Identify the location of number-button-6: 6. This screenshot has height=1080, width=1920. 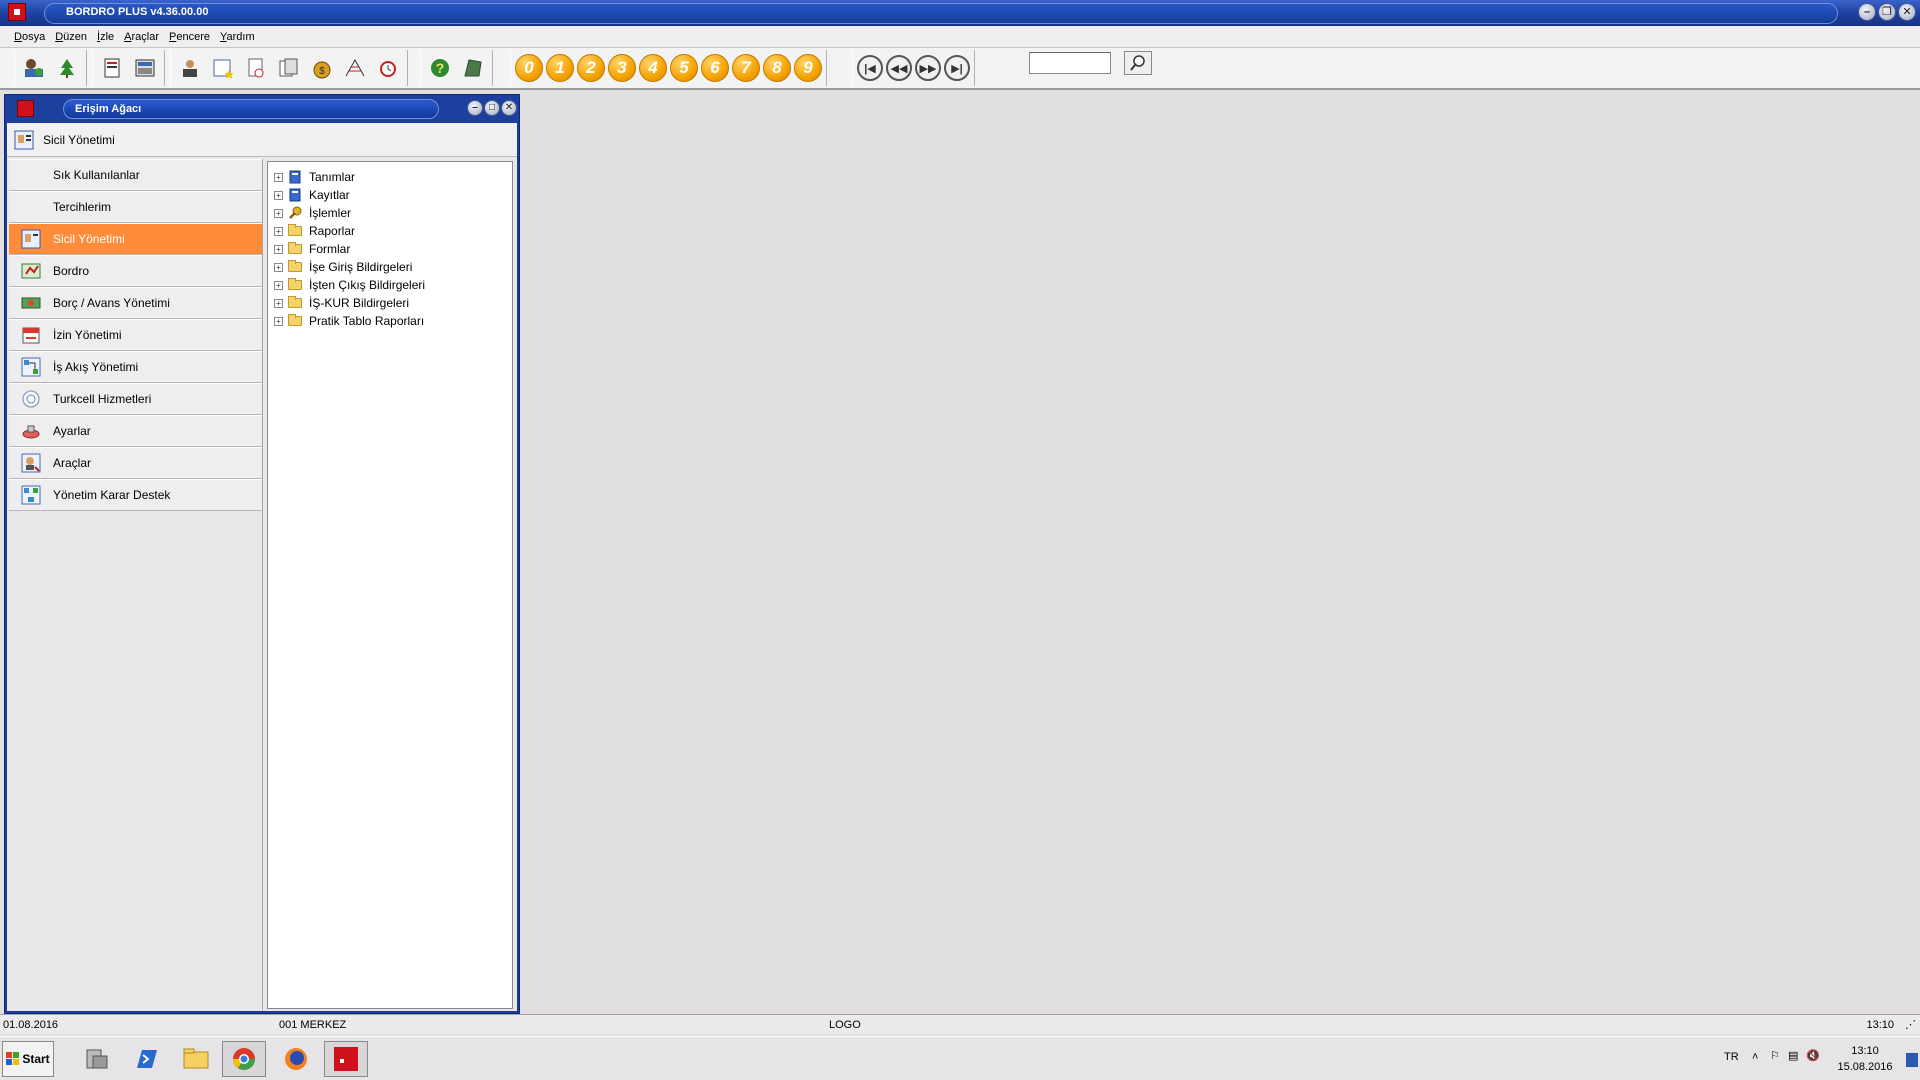
(715, 68).